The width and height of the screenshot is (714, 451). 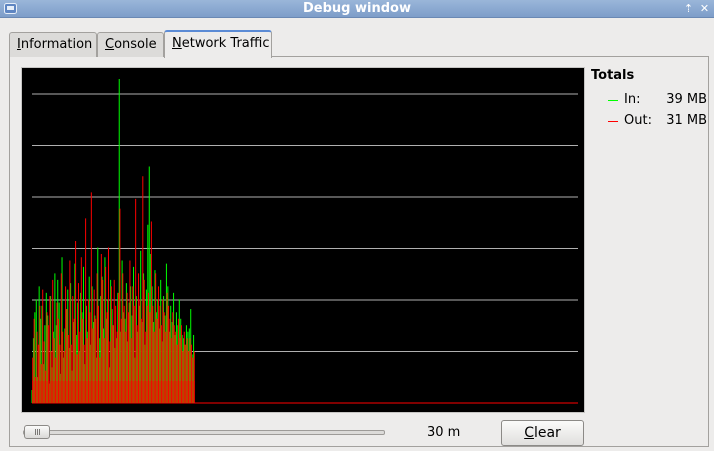 I want to click on window-titlebar: Debug window ⇡ ✕, so click(x=357, y=9).